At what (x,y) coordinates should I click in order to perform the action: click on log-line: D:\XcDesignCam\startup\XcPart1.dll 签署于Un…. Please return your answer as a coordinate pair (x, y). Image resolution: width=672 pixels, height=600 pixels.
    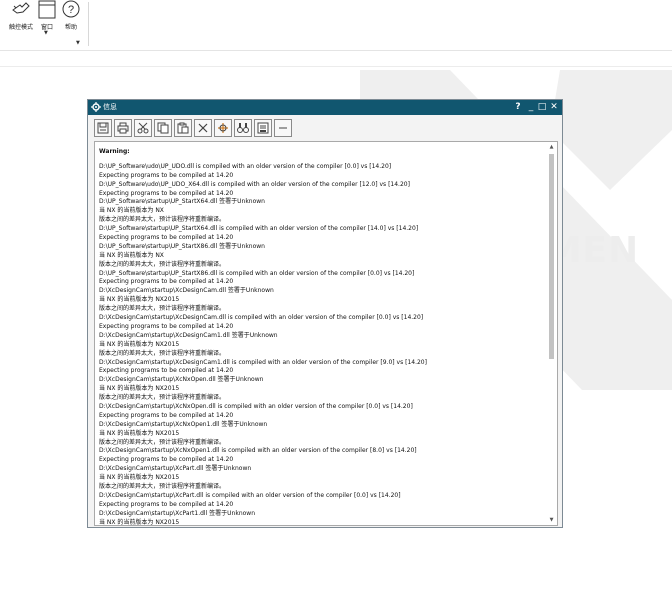
    Looking at the image, I should click on (177, 513).